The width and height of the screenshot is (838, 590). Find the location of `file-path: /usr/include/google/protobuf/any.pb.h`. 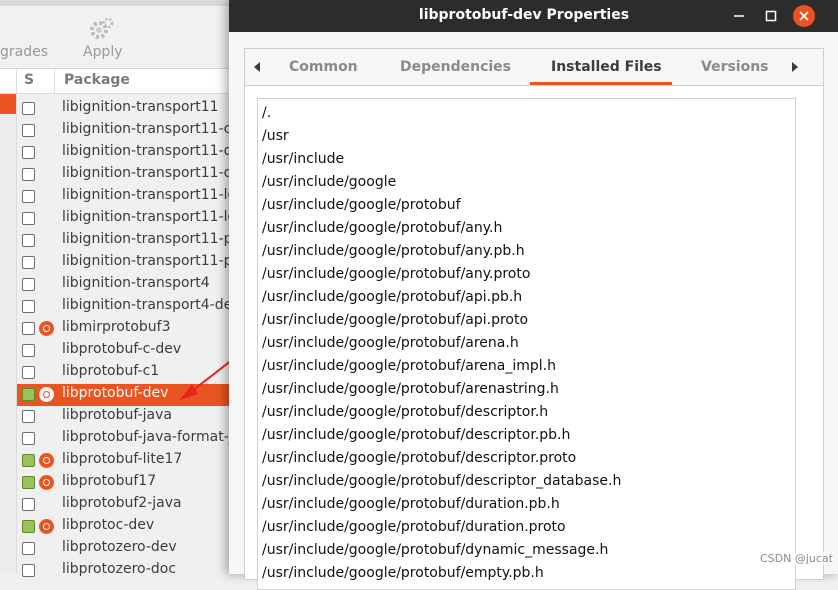

file-path: /usr/include/google/protobuf/any.pb.h is located at coordinates (441, 251).